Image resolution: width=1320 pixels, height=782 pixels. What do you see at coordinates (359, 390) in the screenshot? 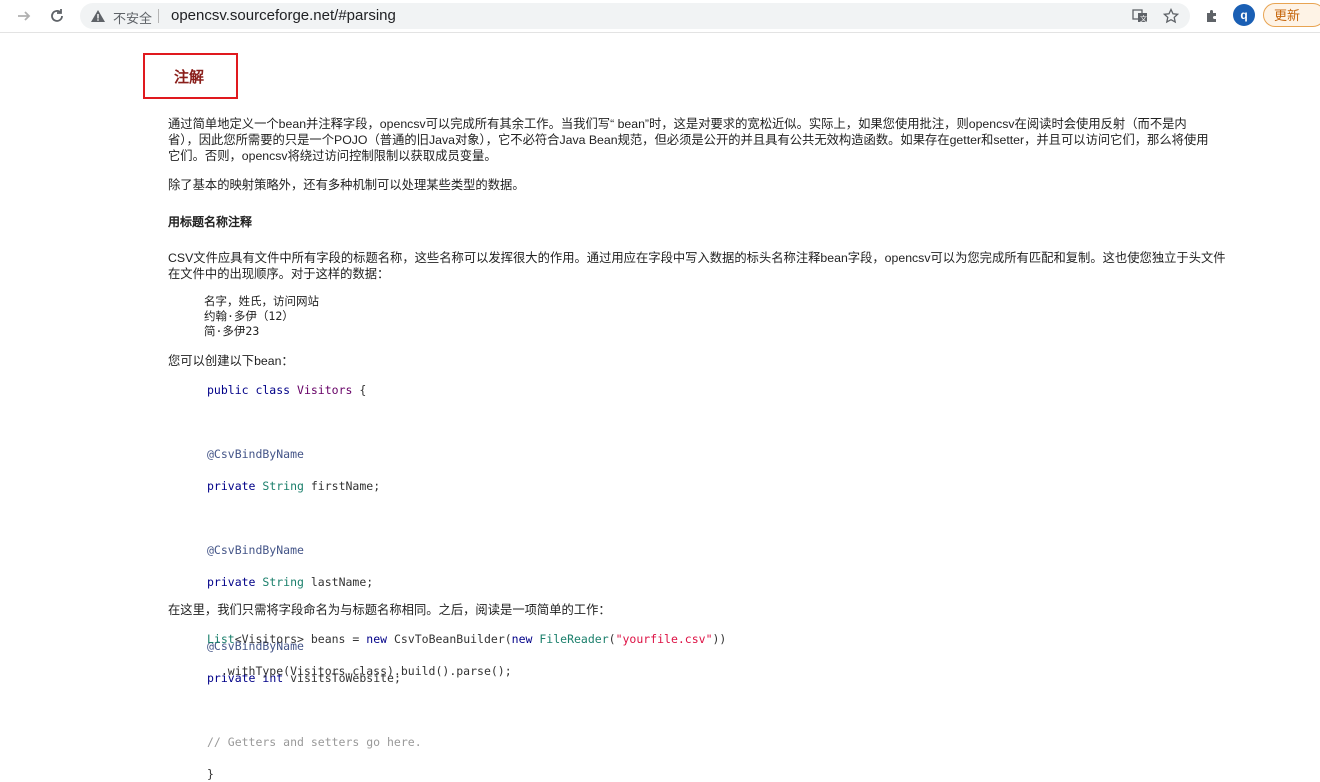
I see `code-brace: {` at bounding box center [359, 390].